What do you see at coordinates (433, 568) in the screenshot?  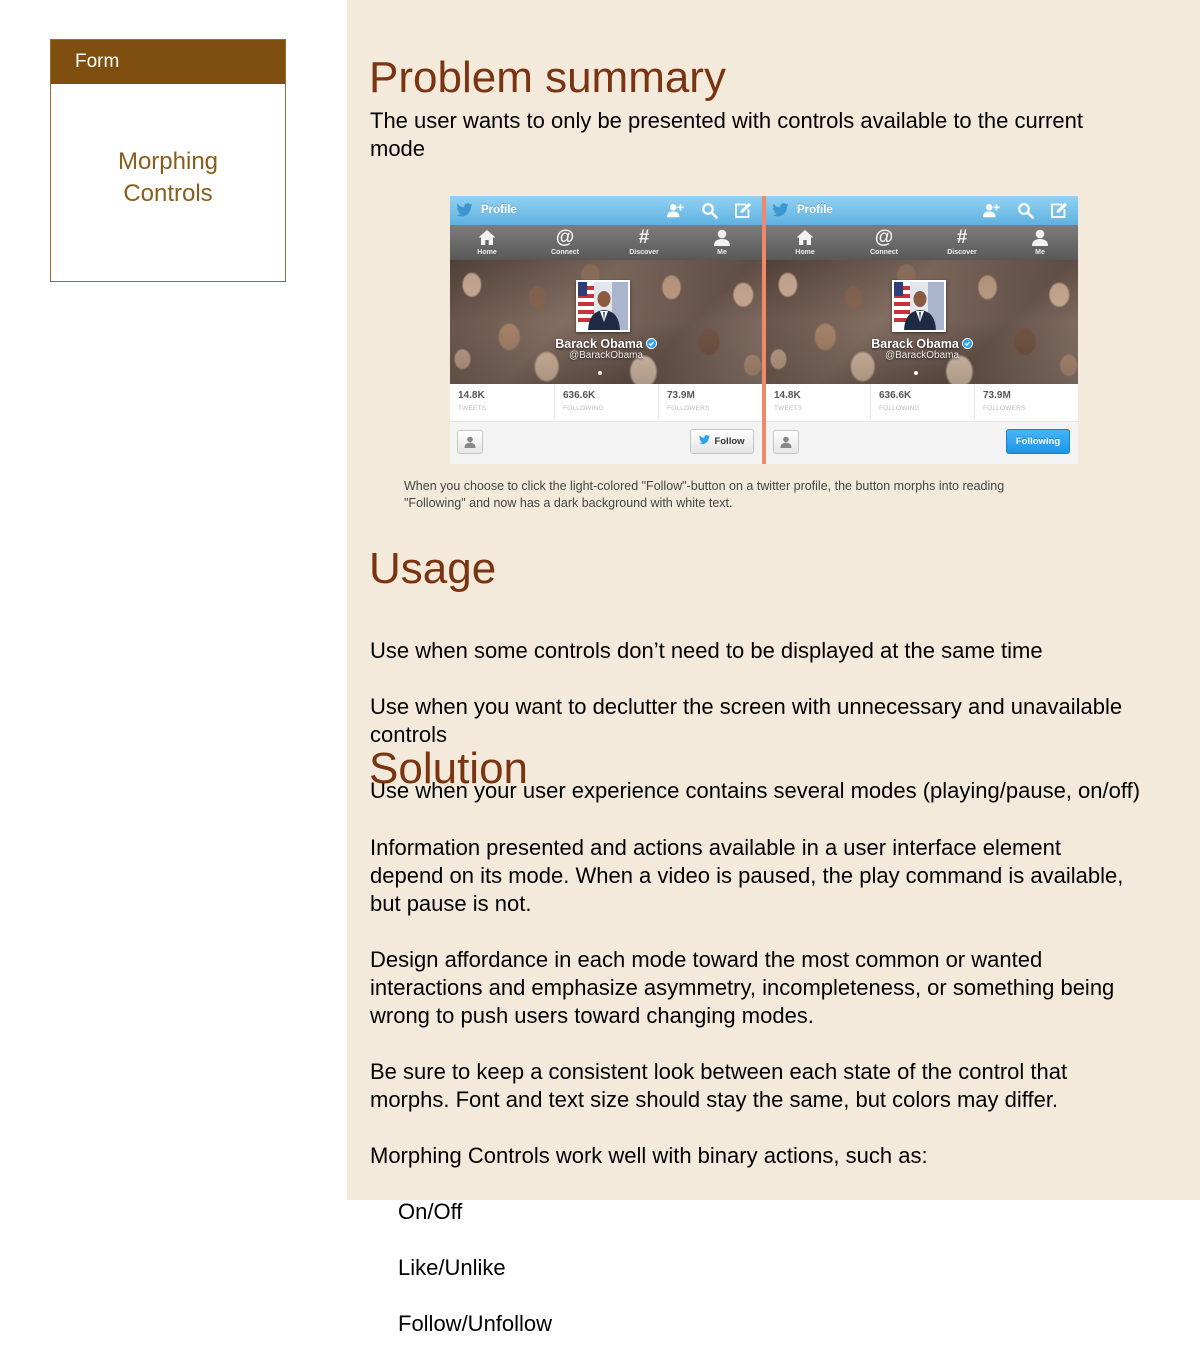 I see `usage-heading: Usage` at bounding box center [433, 568].